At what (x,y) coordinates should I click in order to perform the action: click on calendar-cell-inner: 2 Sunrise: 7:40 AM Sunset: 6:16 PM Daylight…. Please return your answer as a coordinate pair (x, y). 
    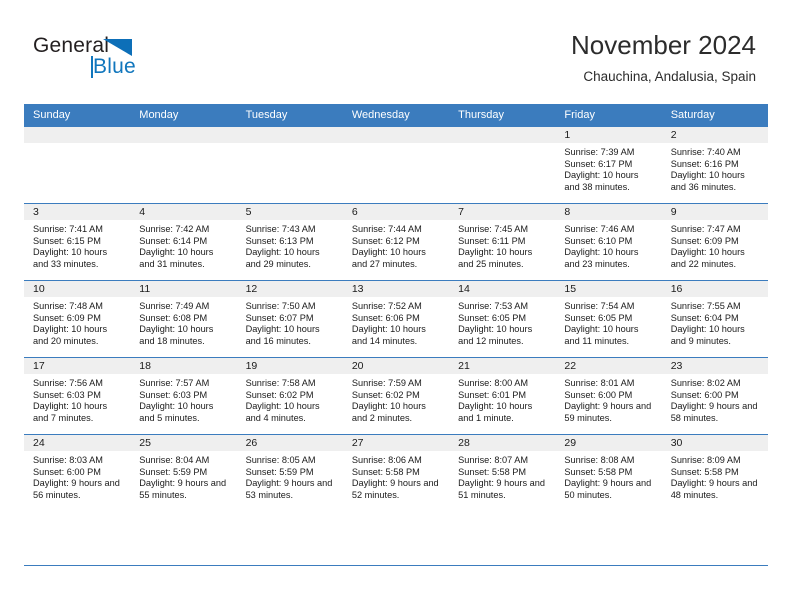
    Looking at the image, I should click on (714, 165).